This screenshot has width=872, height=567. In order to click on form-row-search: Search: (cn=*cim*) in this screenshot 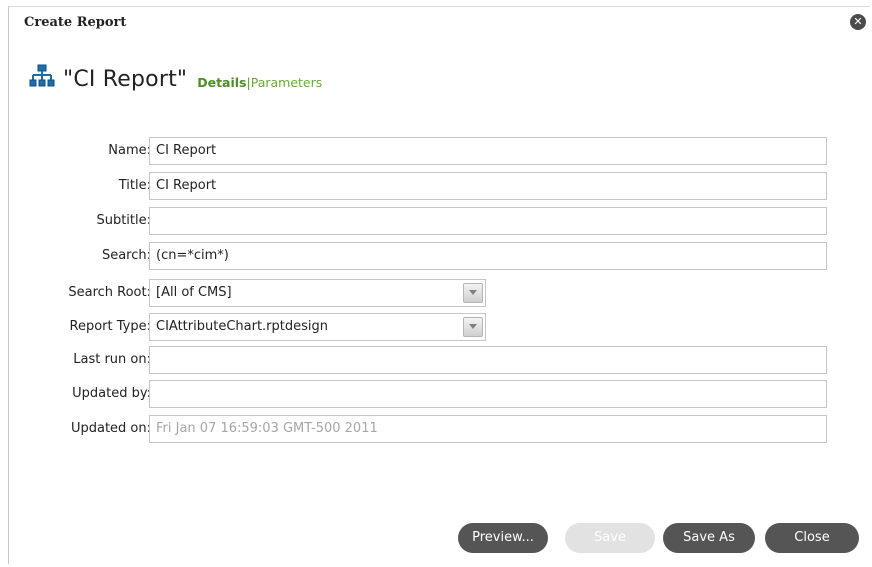, I will do `click(440, 256)`.